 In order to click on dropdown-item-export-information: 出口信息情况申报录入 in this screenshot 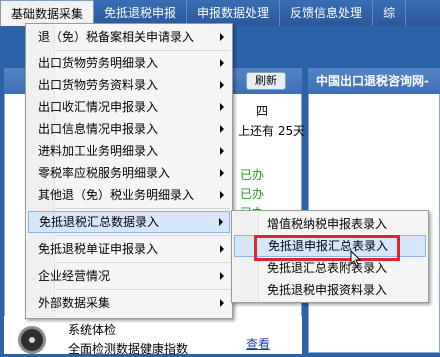, I will do `click(129, 129)`.